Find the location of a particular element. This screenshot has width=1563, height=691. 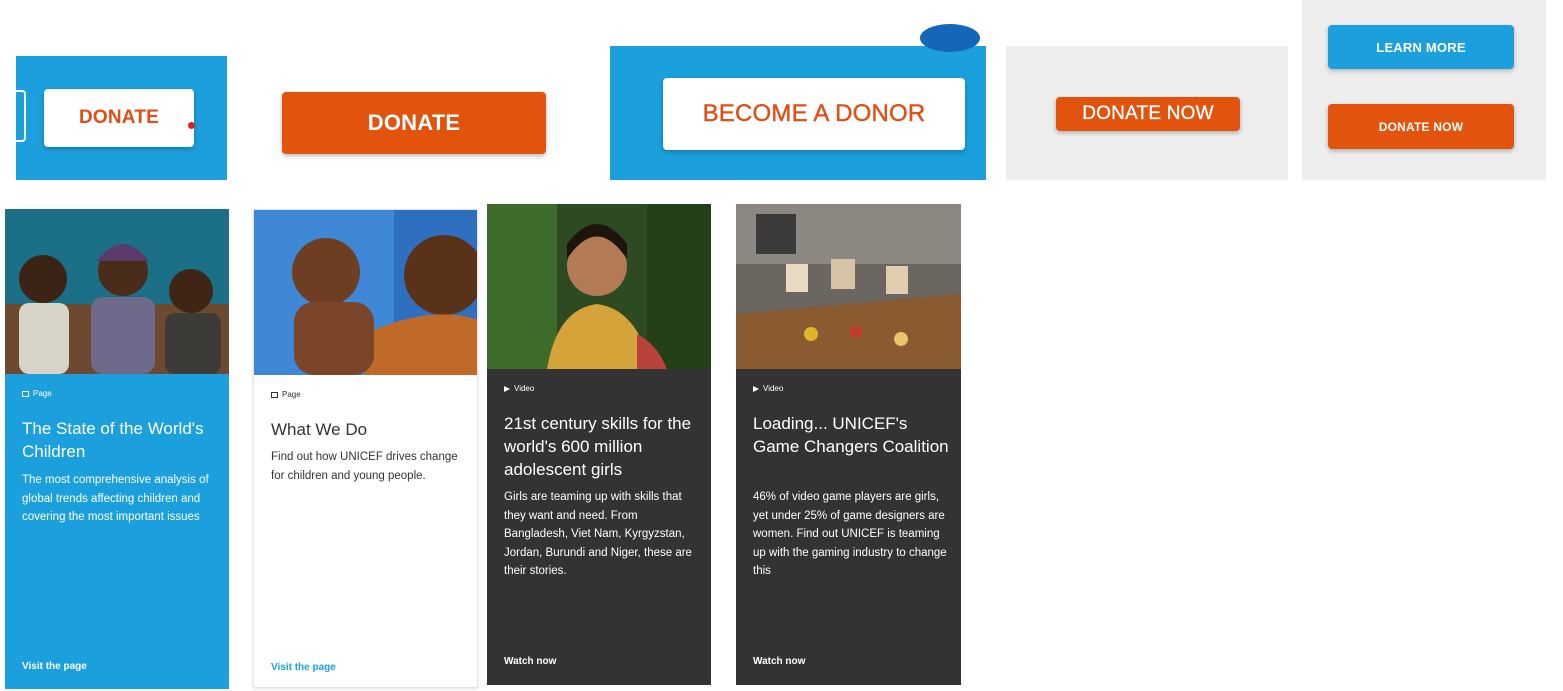

donate-now-small-button: DONATE NOW is located at coordinates (1421, 126).